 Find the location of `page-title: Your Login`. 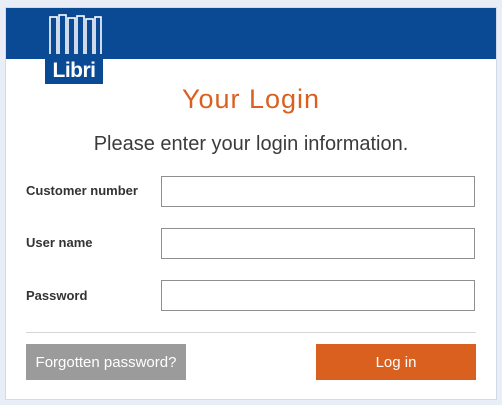

page-title: Your Login is located at coordinates (251, 99).